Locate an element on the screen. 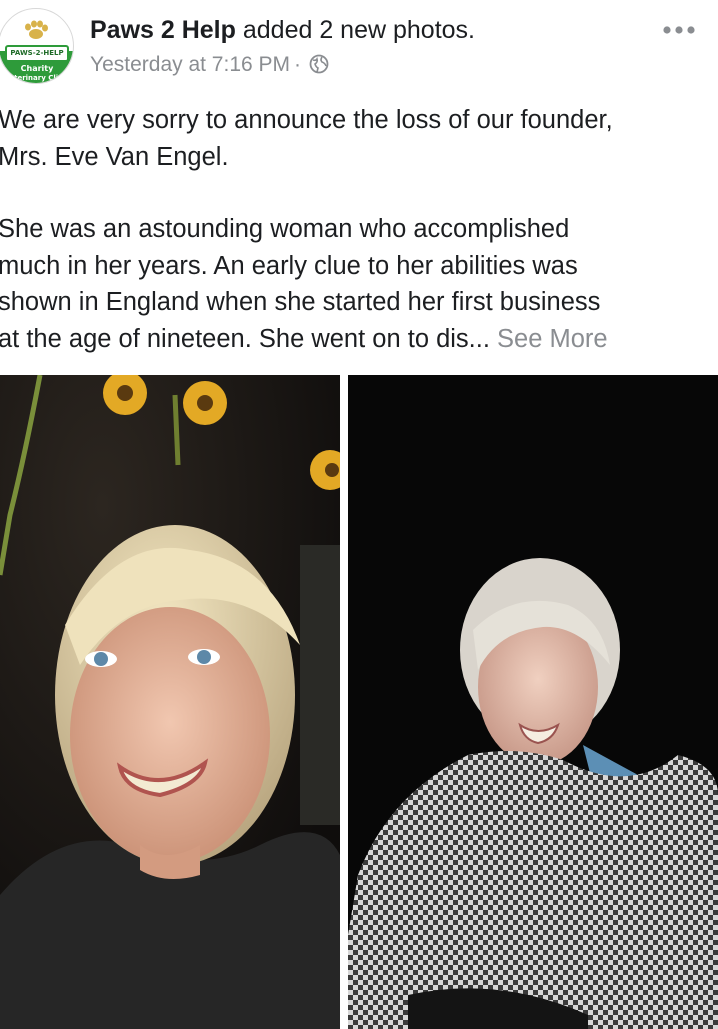  author-line: Paws 2 Help added 2 new photos. is located at coordinates (282, 30).